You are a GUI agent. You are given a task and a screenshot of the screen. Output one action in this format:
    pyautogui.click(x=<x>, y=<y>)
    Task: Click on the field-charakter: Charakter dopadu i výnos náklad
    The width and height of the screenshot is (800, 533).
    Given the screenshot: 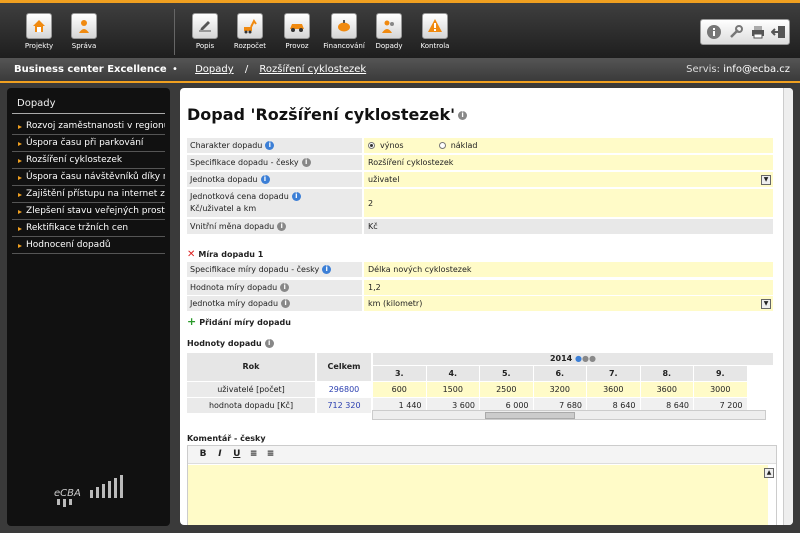 What is the action you would take?
    pyautogui.click(x=480, y=146)
    